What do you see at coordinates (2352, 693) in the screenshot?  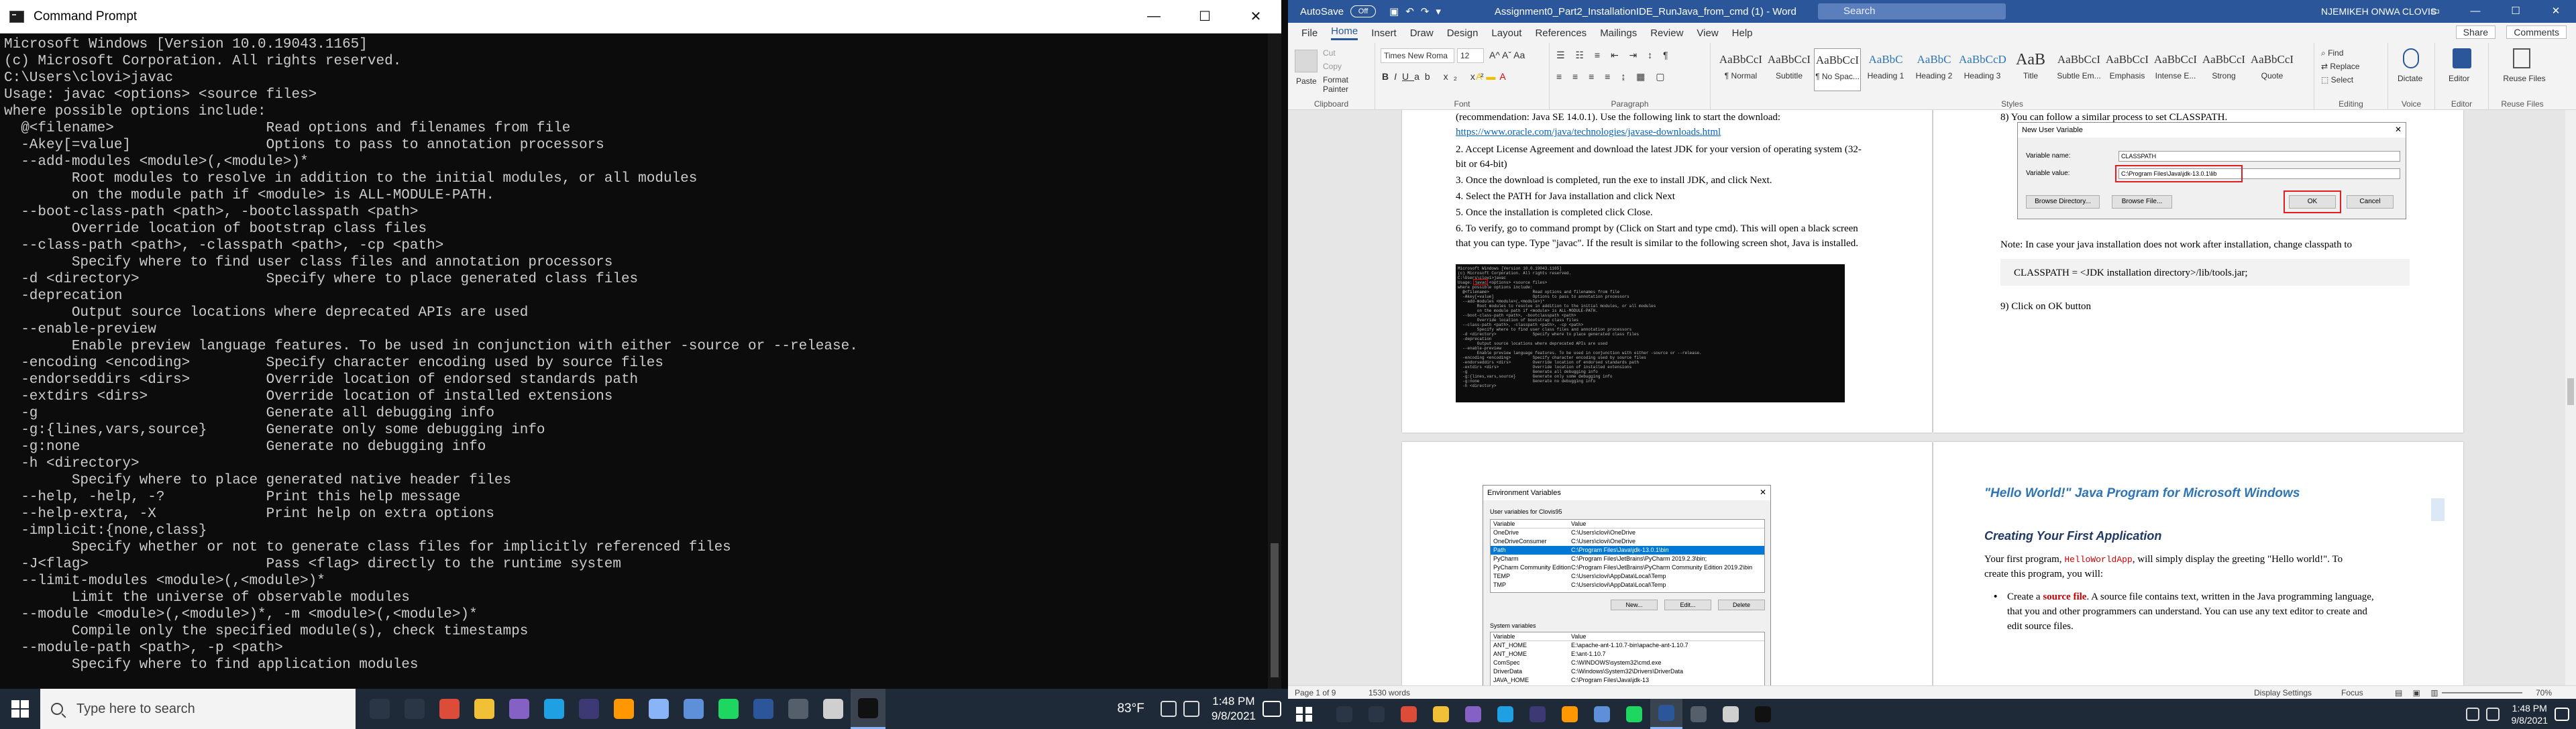 I see `focus-mode: Focus` at bounding box center [2352, 693].